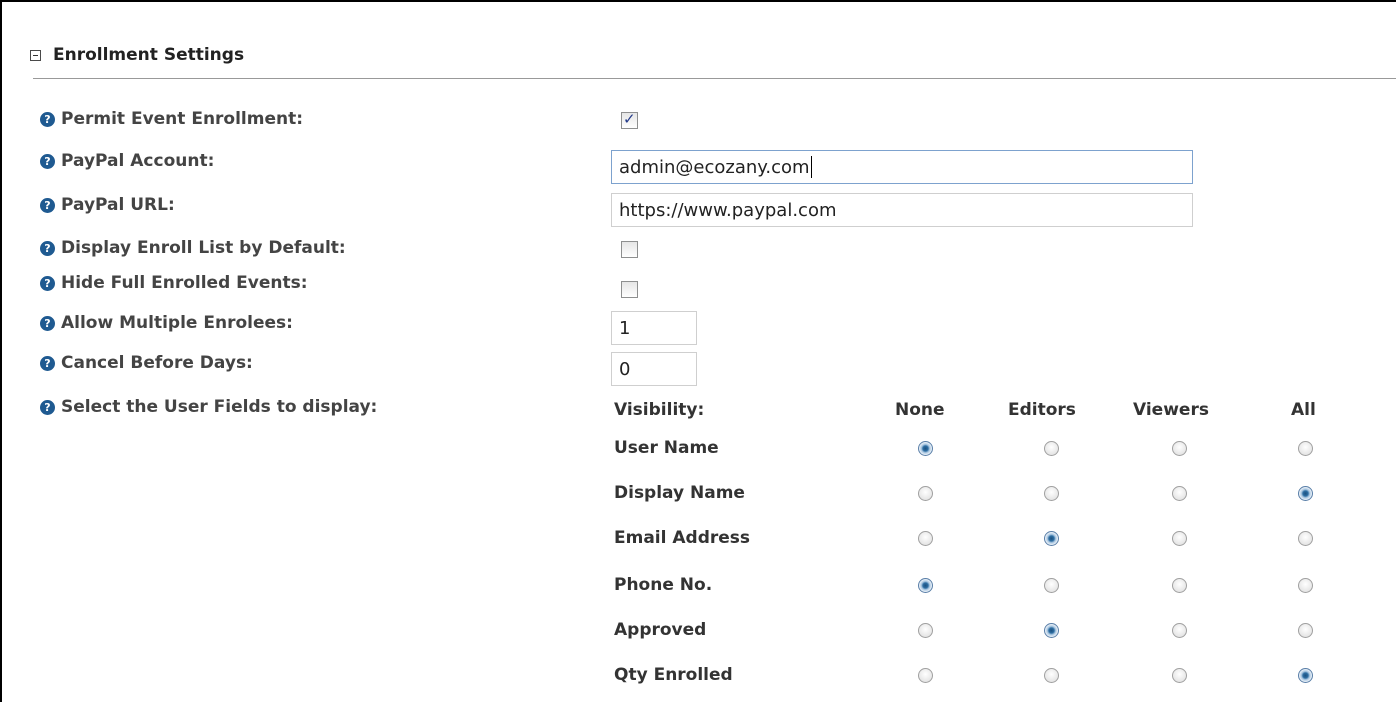  Describe the element at coordinates (1042, 410) in the screenshot. I see `column-editors: Editors` at that location.